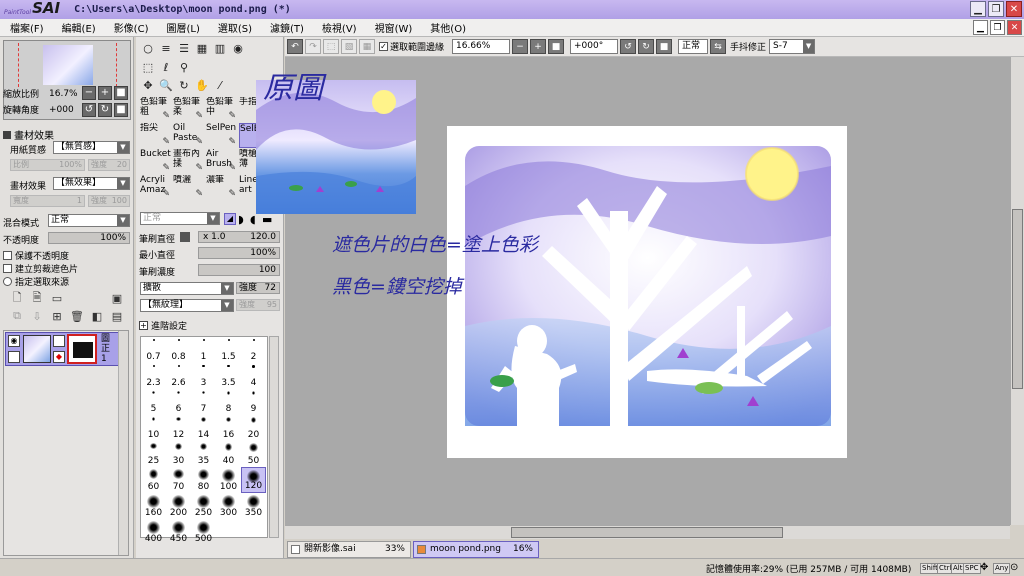 The width and height of the screenshot is (1024, 576). Describe the element at coordinates (187, 288) in the screenshot. I see `brush-shape-select: 擴散 ▼` at that location.